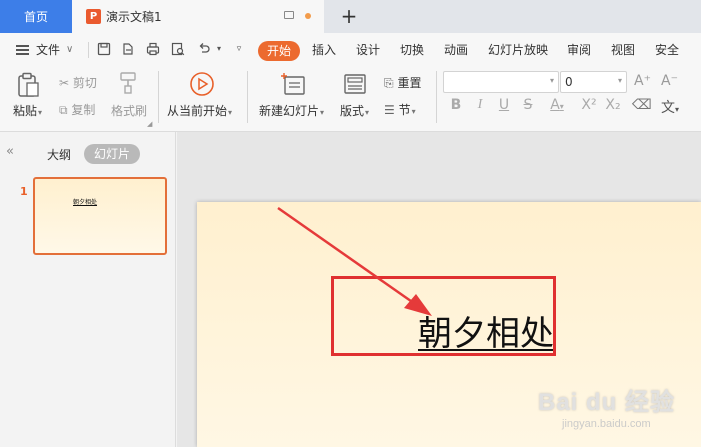  What do you see at coordinates (48, 50) in the screenshot?
I see `file-menu: 文件` at bounding box center [48, 50].